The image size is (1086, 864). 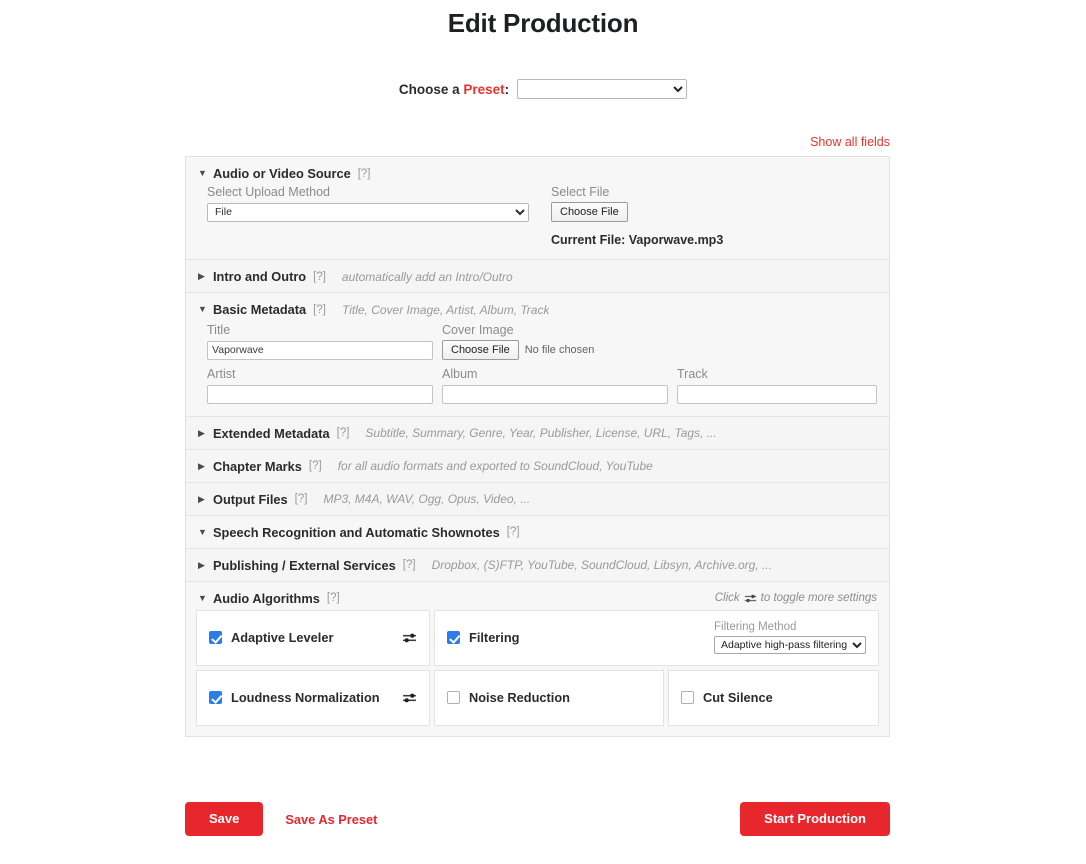 I want to click on section-hint: automatically add an Intro/Outro, so click(x=427, y=276).